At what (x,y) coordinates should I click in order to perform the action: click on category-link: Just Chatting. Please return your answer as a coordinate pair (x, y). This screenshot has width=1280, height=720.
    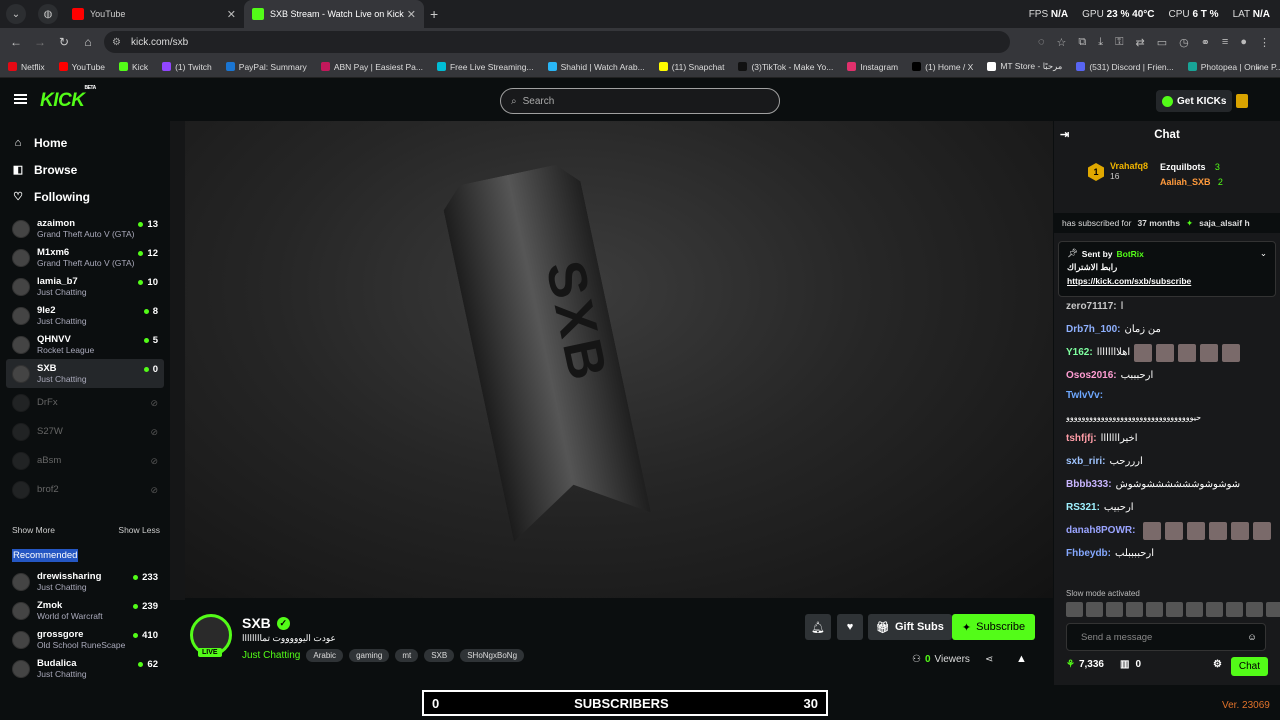
    Looking at the image, I should click on (271, 655).